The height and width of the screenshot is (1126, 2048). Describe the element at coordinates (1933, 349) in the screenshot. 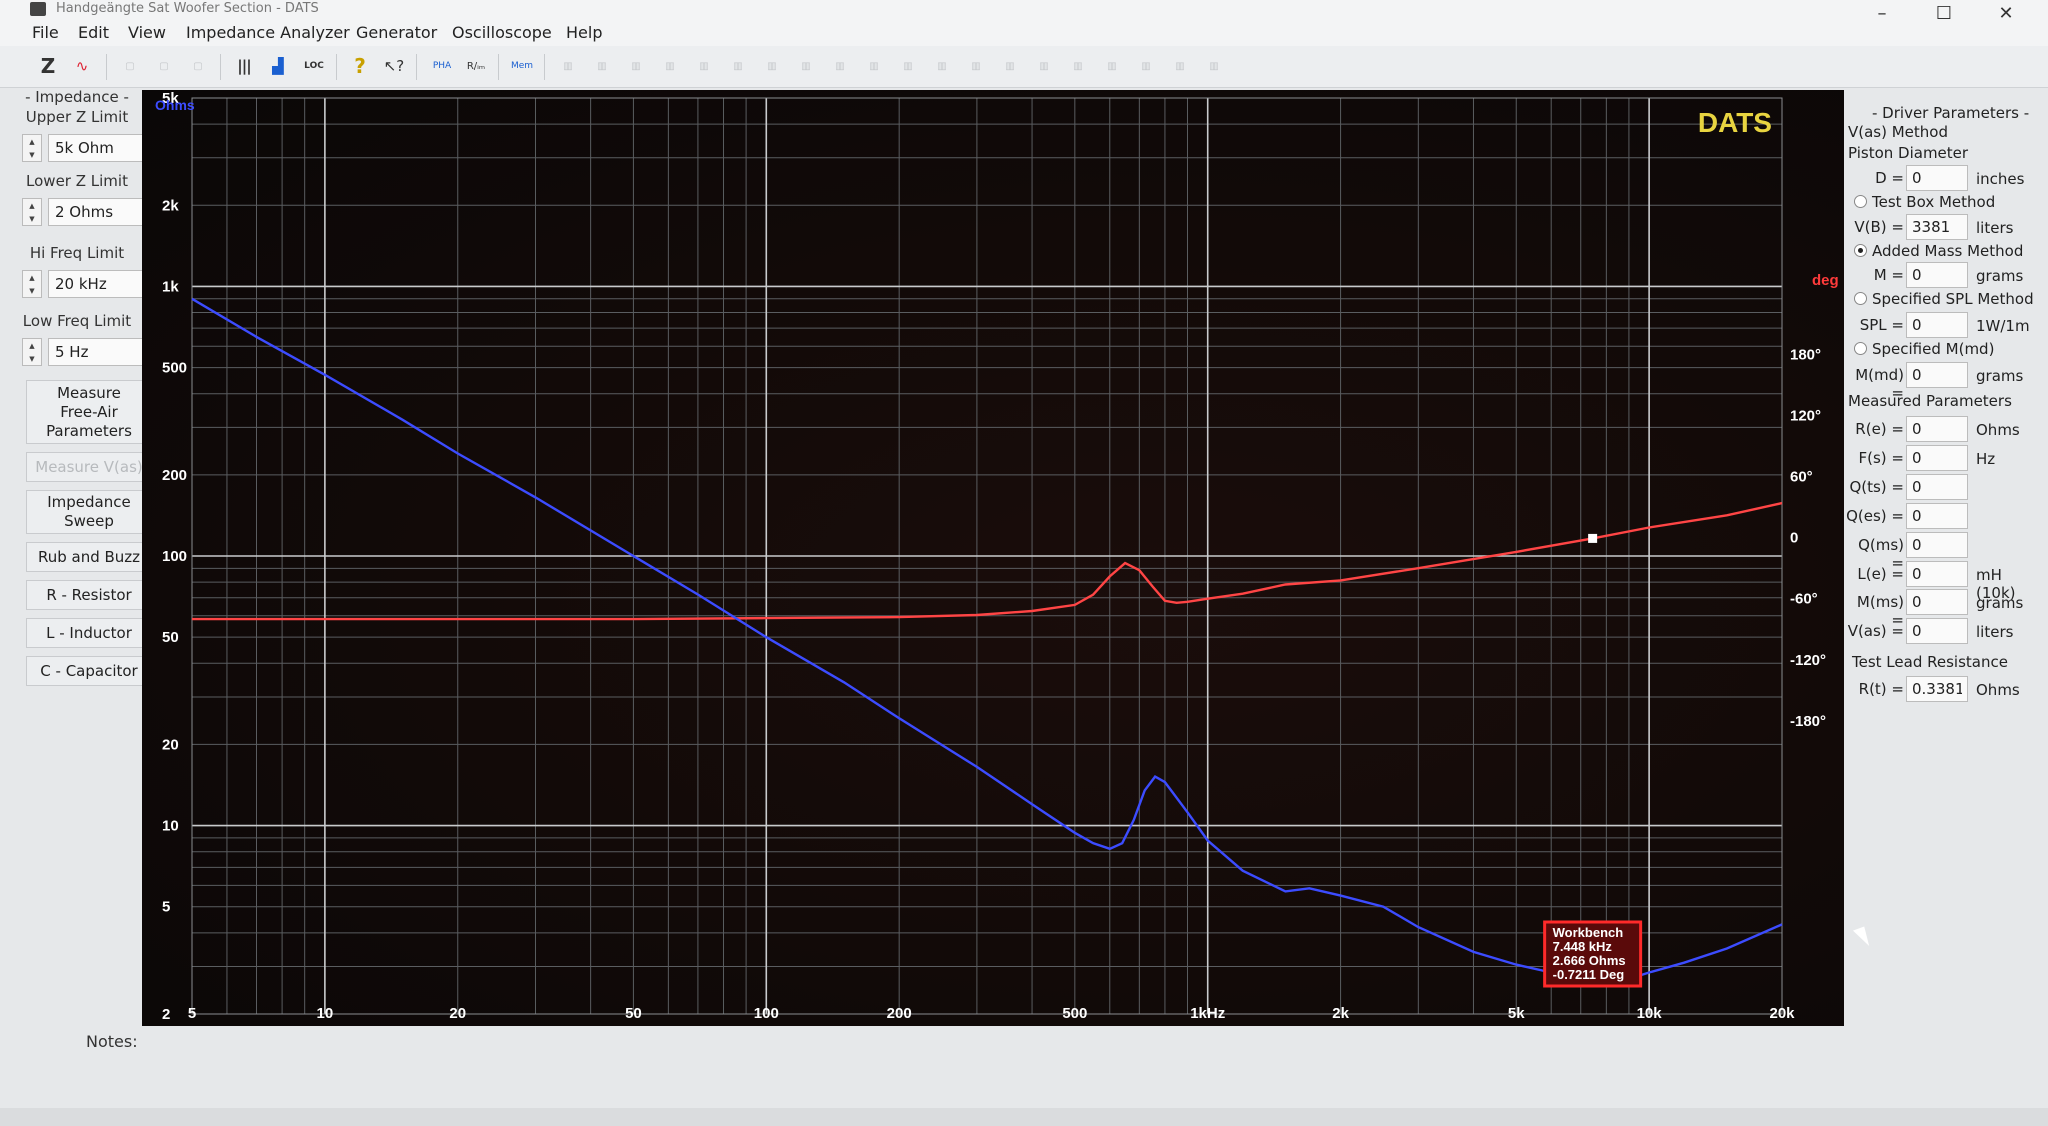

I see `specified-mmd-label: Specified M(md)` at that location.